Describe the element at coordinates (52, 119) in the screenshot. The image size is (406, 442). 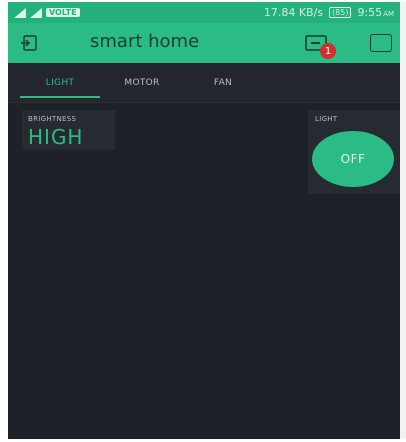
I see `brightness-label: BRIGHTNESS` at that location.